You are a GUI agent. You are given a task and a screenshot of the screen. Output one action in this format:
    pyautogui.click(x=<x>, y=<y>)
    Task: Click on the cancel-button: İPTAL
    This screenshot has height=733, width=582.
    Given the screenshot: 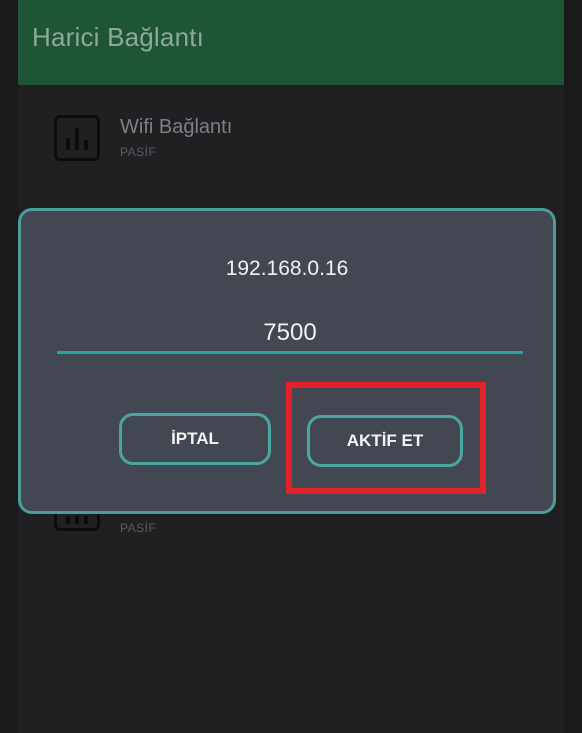 What is the action you would take?
    pyautogui.click(x=195, y=439)
    